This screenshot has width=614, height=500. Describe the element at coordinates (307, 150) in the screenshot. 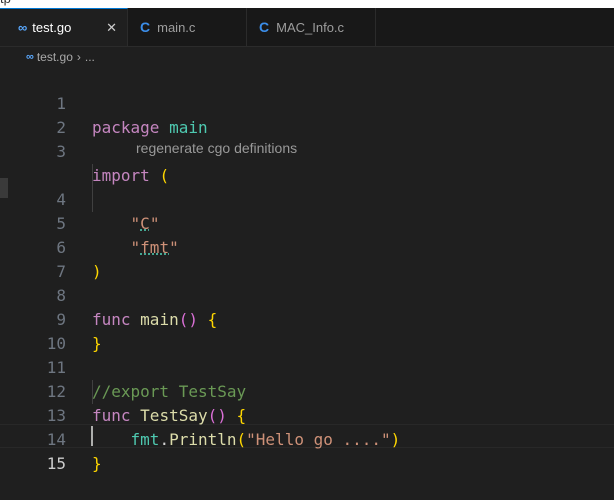

I see `code-line: 3 import (` at that location.